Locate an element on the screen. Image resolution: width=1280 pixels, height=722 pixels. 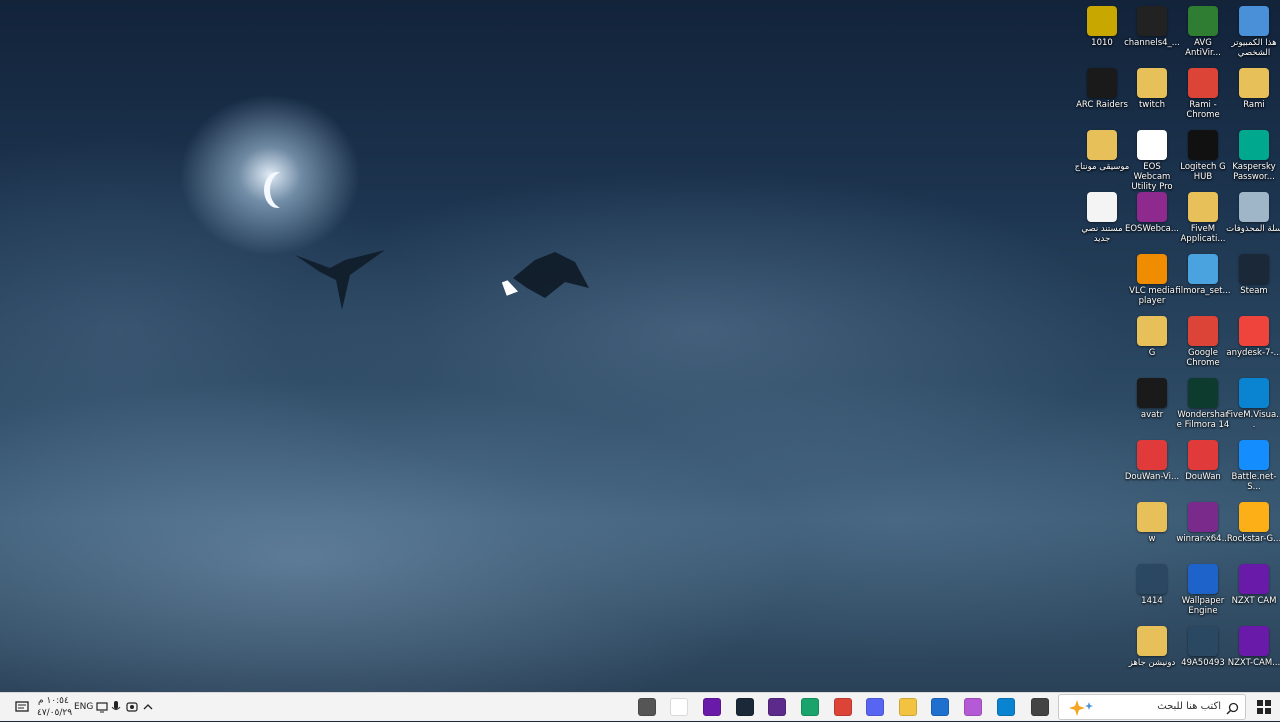
fivem-visual-icon is located at coordinates (1254, 393).